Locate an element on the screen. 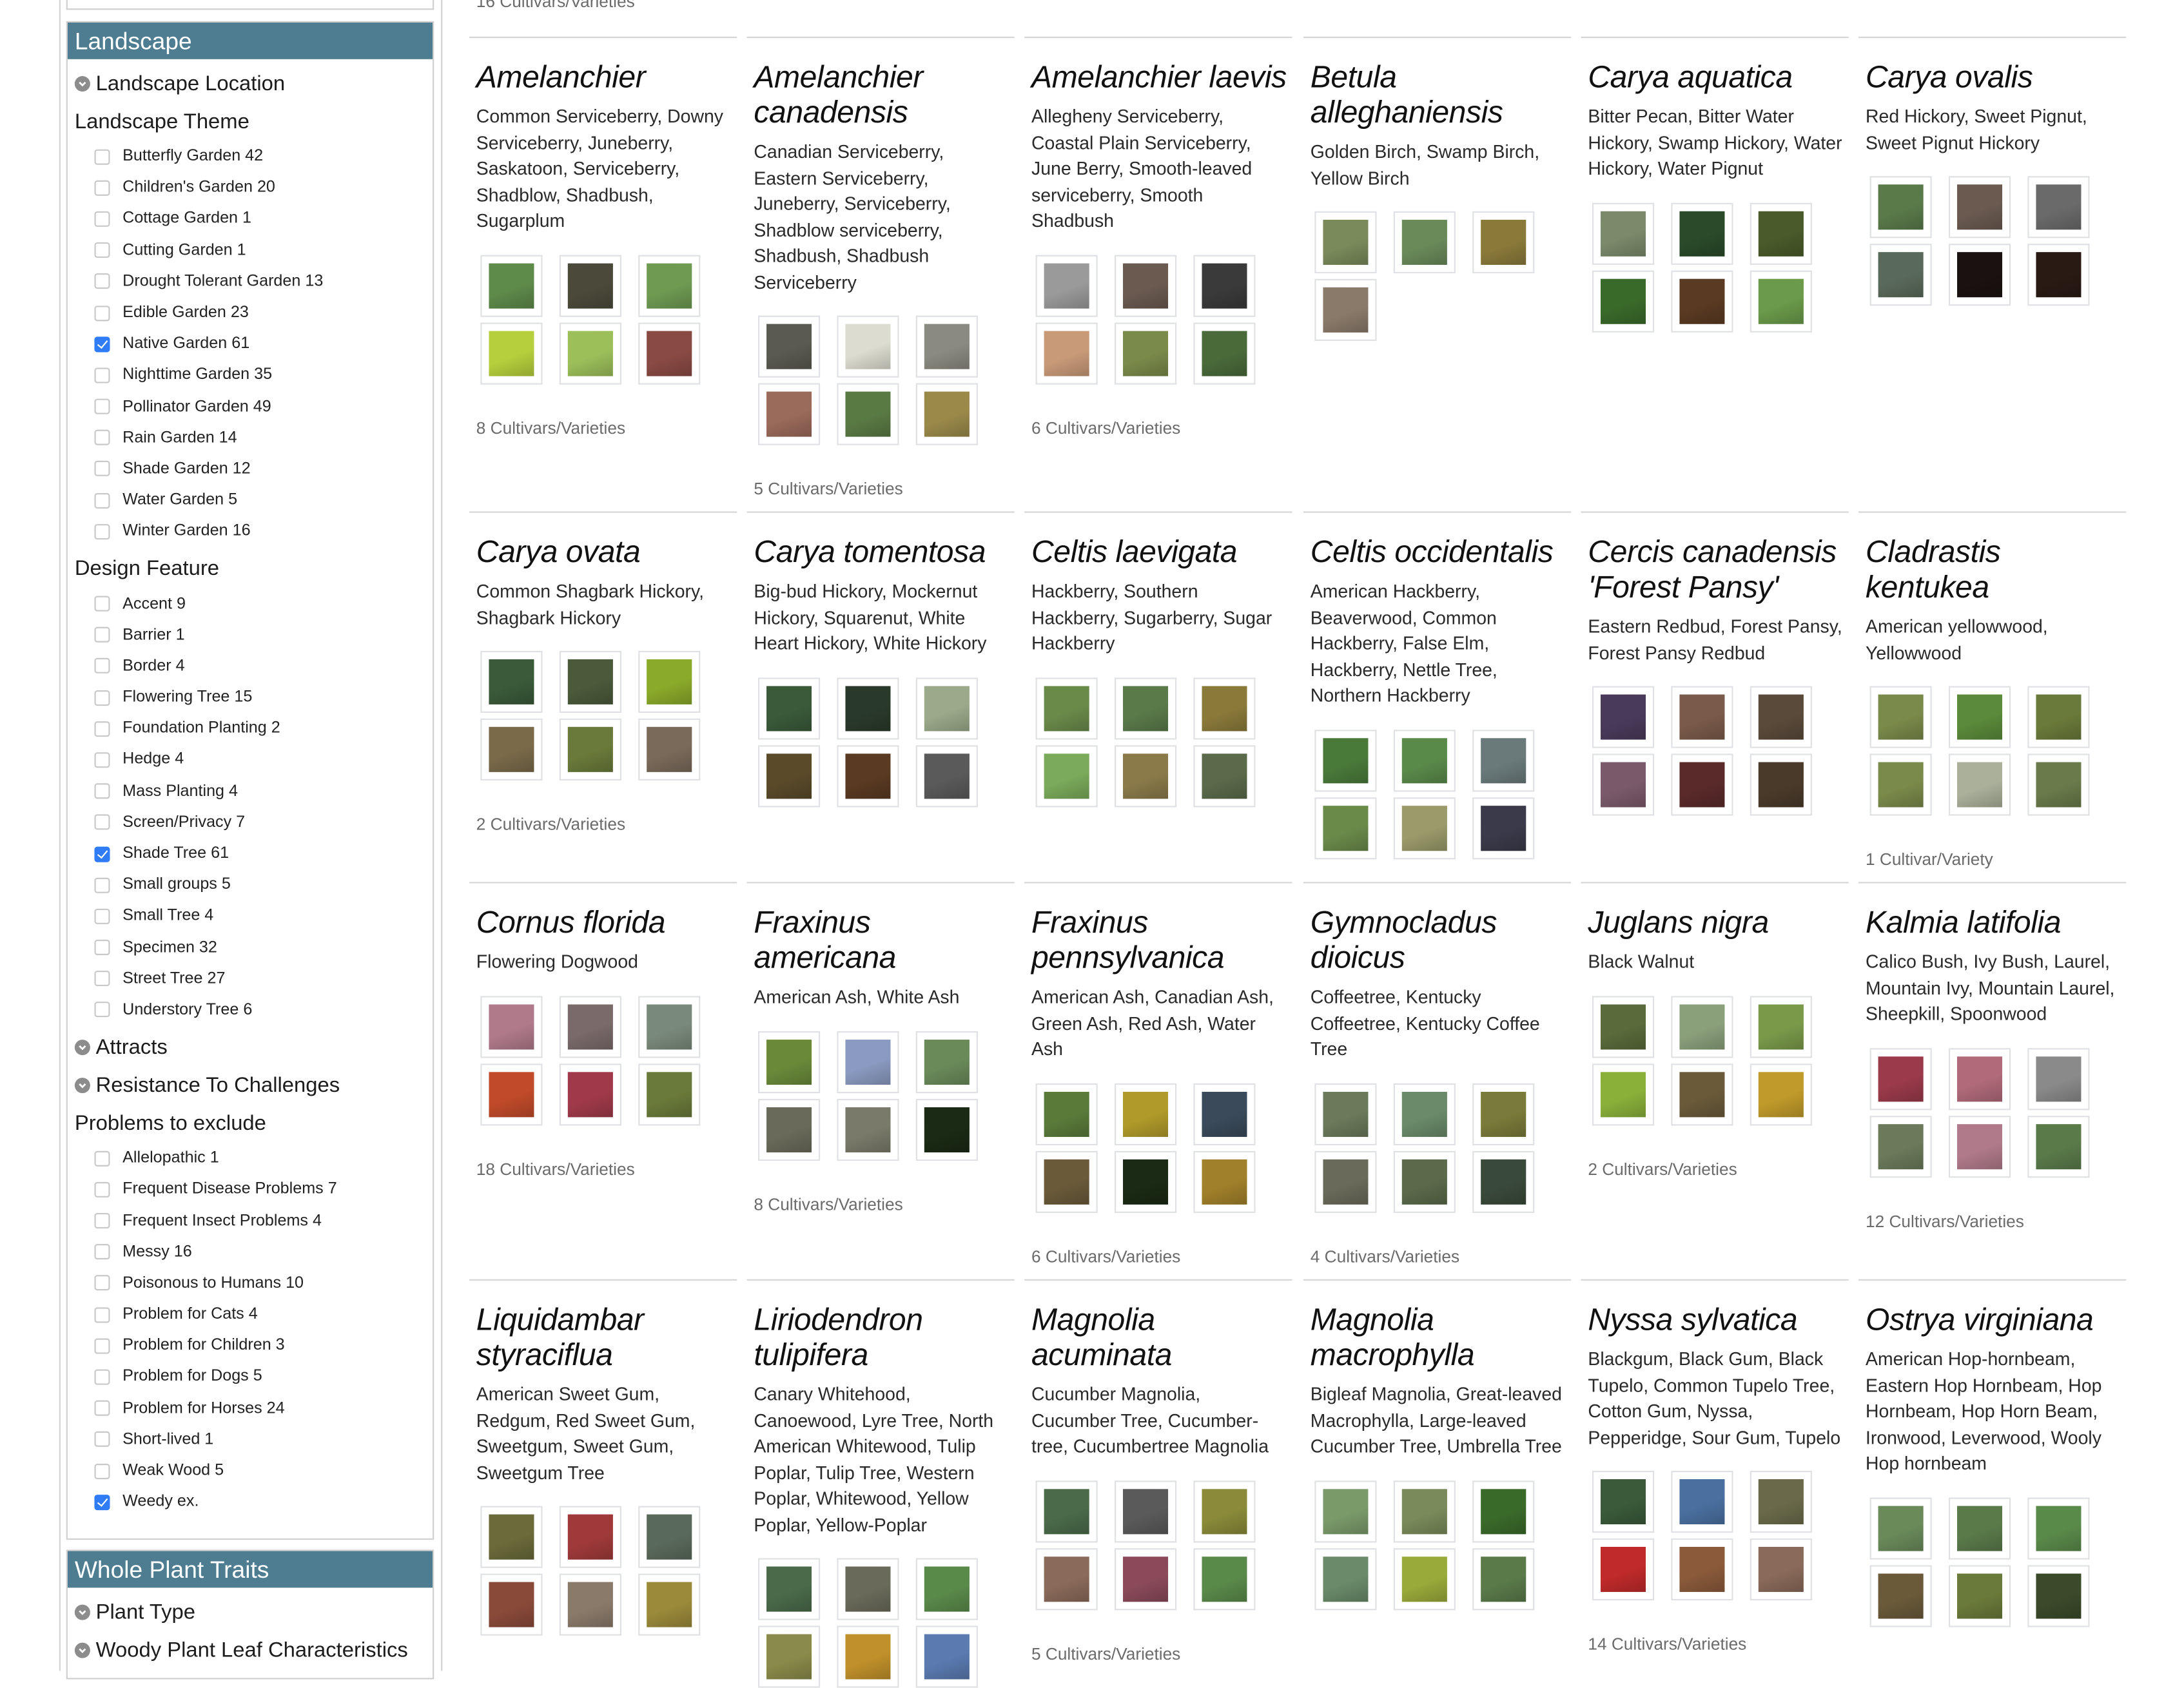  plant-scientific-name: Cladrastis kentukea is located at coordinates (1996, 569).